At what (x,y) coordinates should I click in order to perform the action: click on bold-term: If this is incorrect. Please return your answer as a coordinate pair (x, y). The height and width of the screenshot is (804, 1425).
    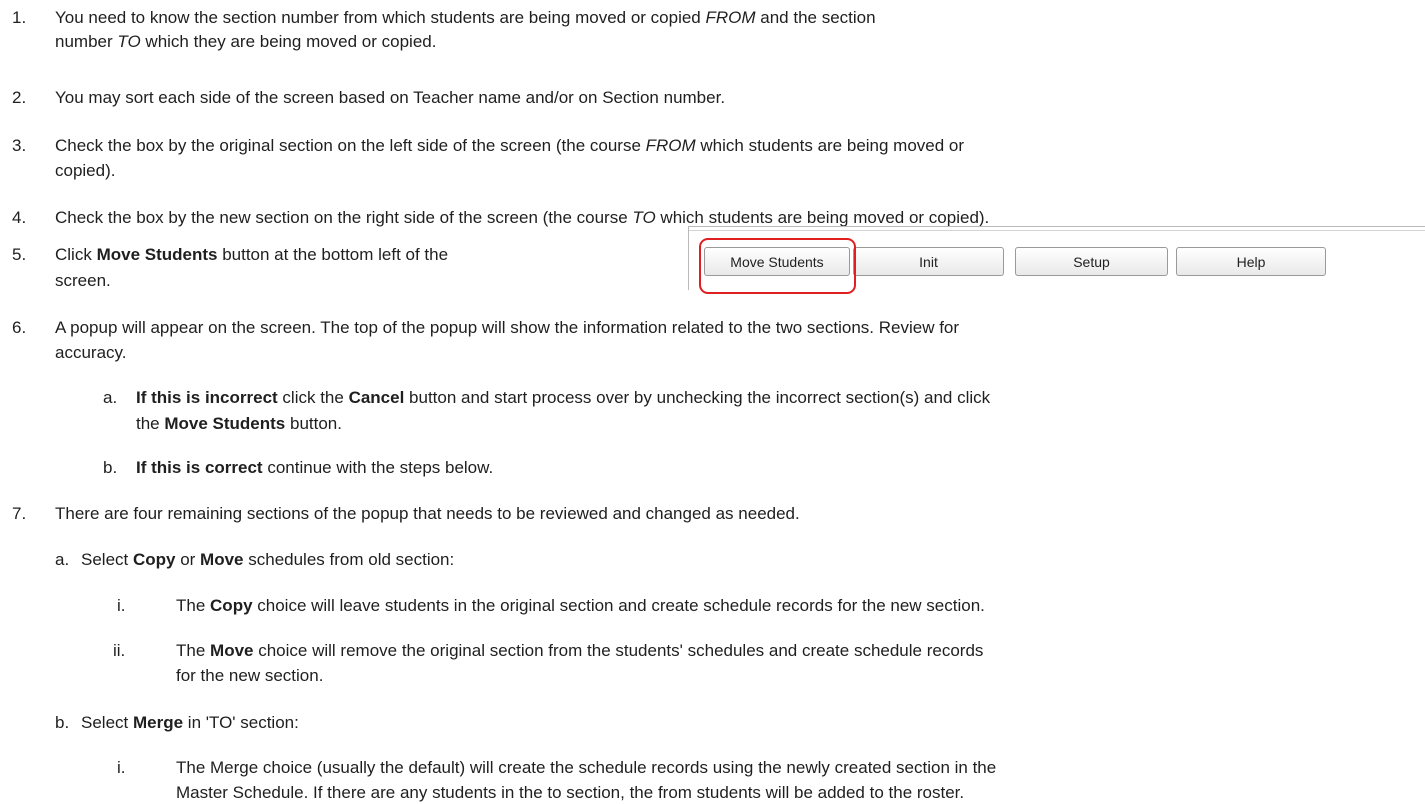
    Looking at the image, I should click on (207, 397).